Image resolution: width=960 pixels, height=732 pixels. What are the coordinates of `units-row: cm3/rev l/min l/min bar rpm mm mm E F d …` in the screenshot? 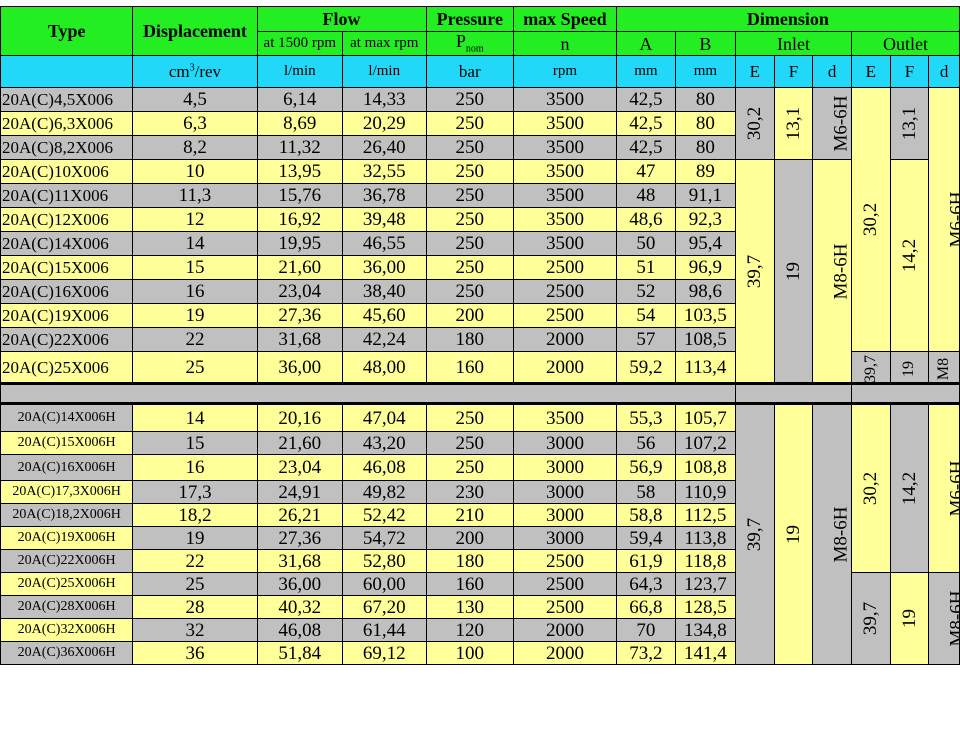 It's located at (480, 71).